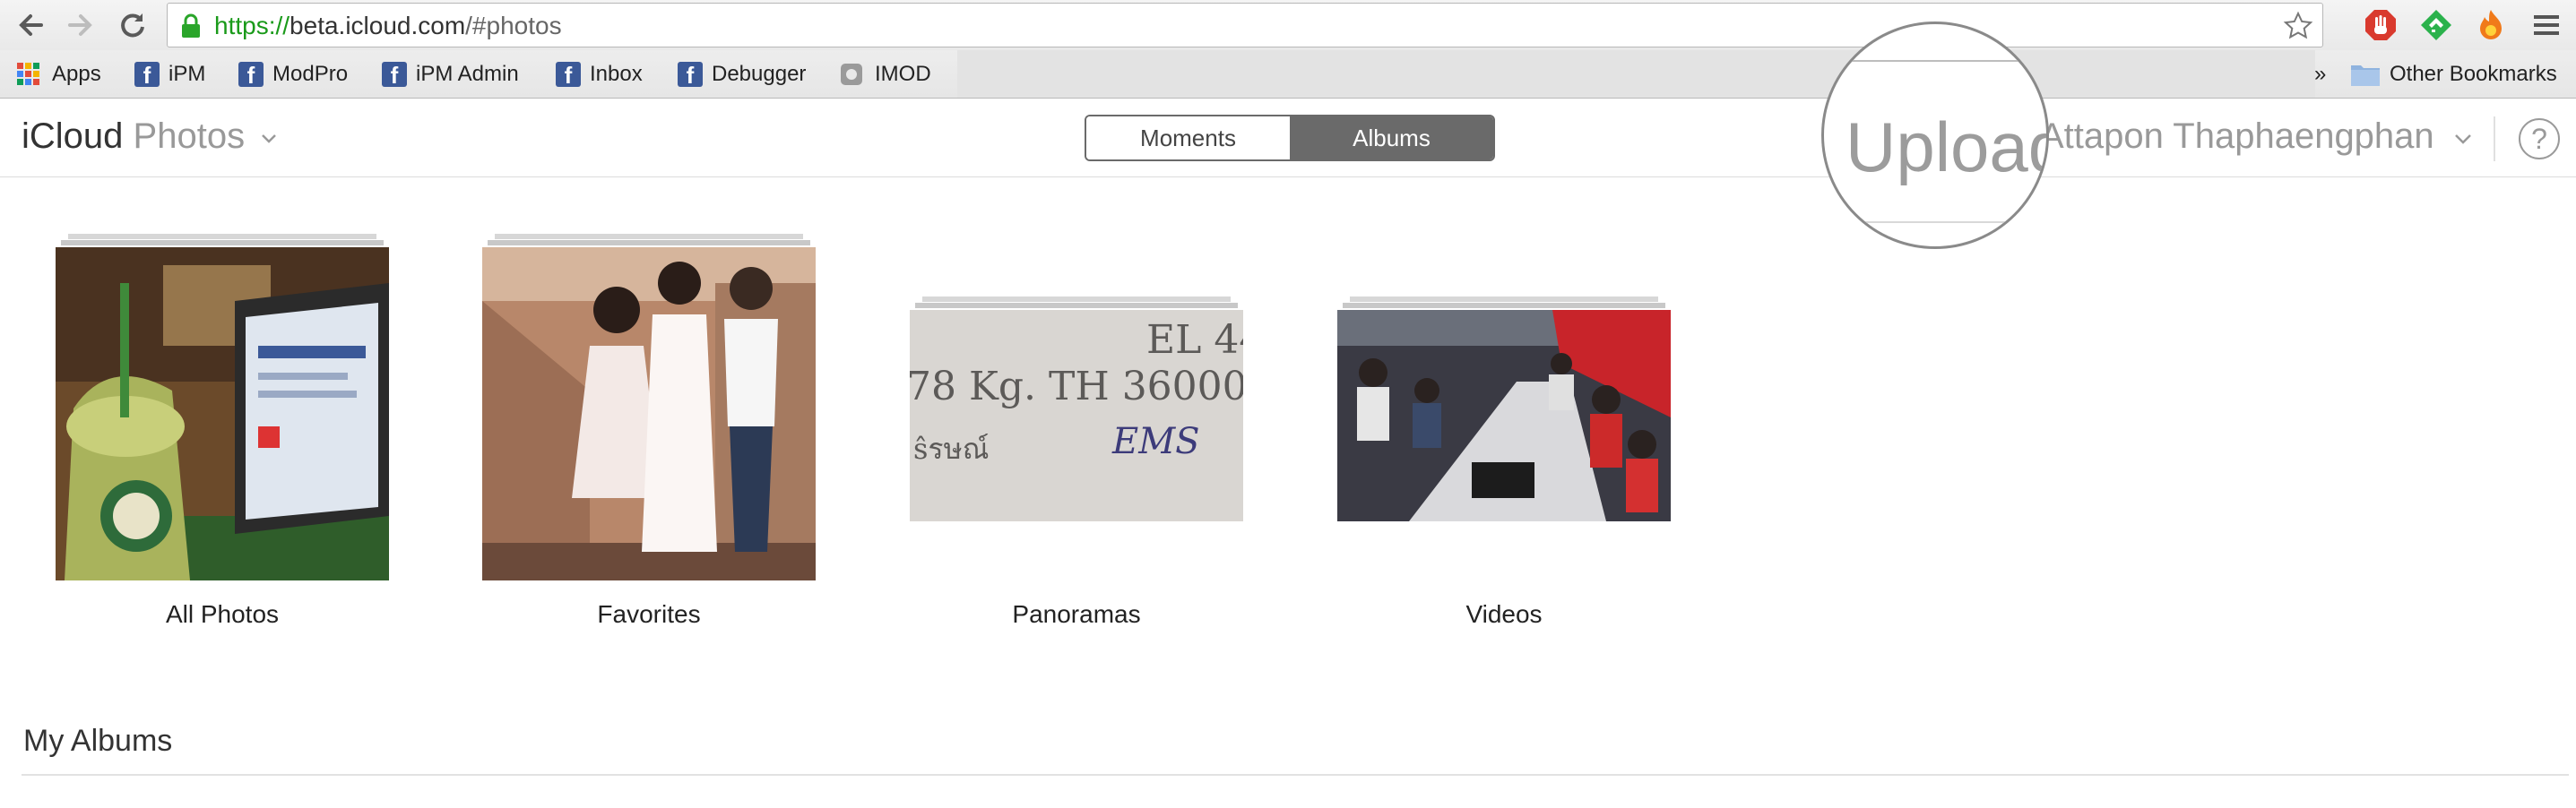 This screenshot has height=808, width=2576. I want to click on browser-menu-button, so click(2546, 25).